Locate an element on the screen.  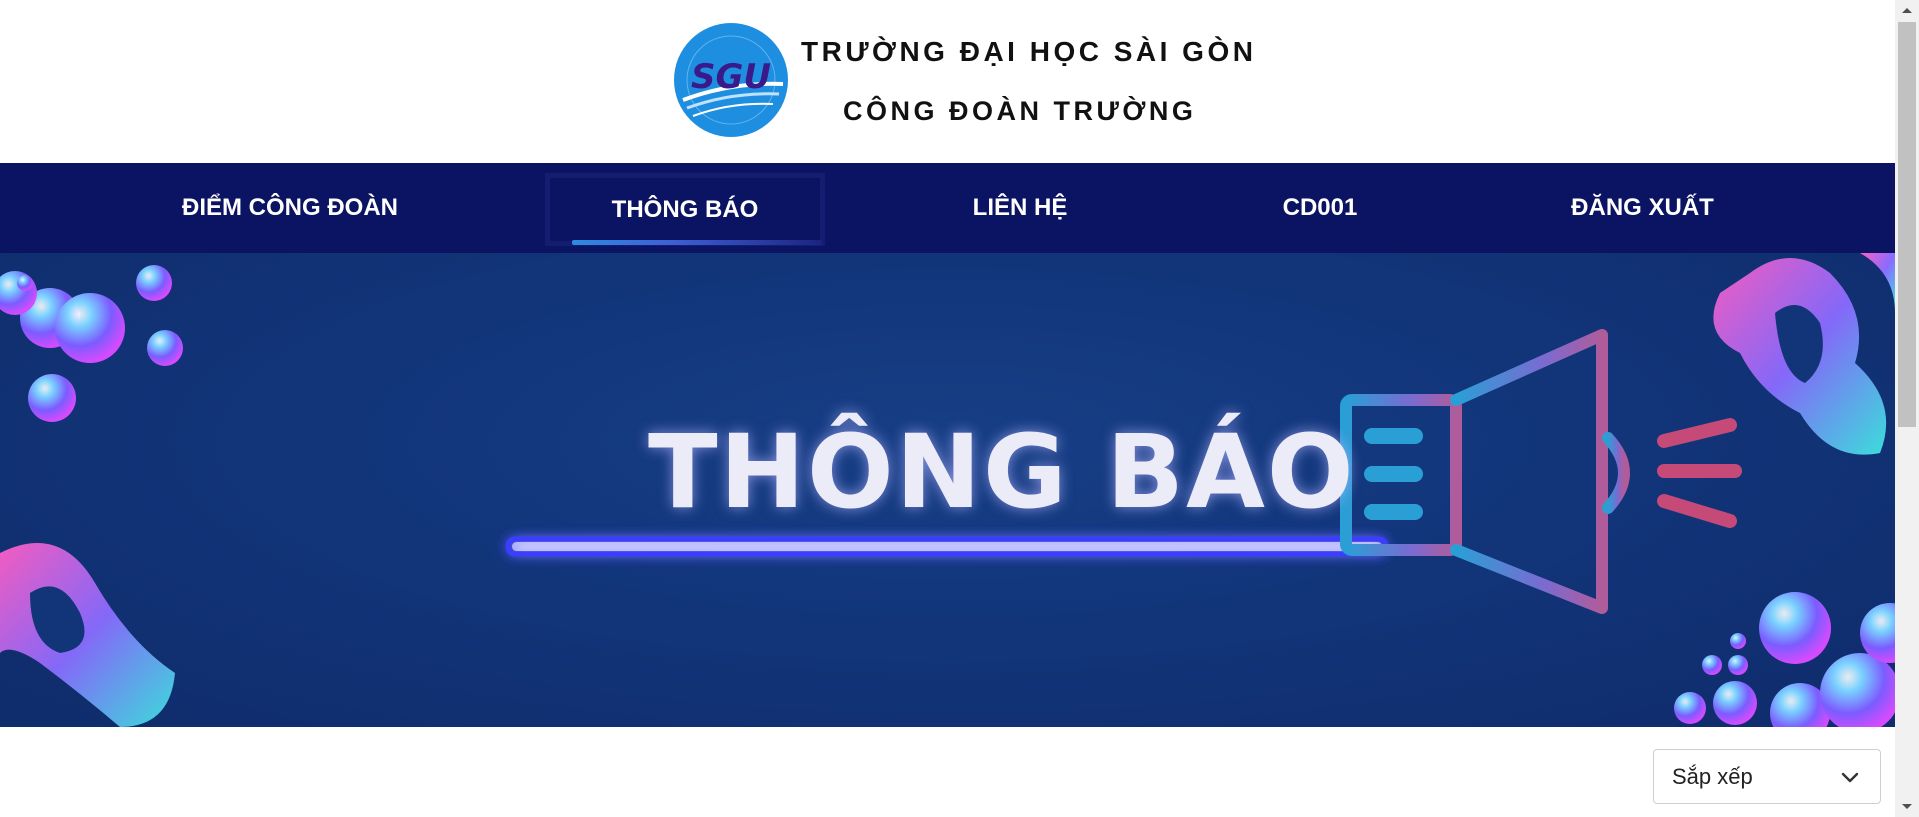
sort-dropdown: Sắp xếp is located at coordinates (1767, 776).